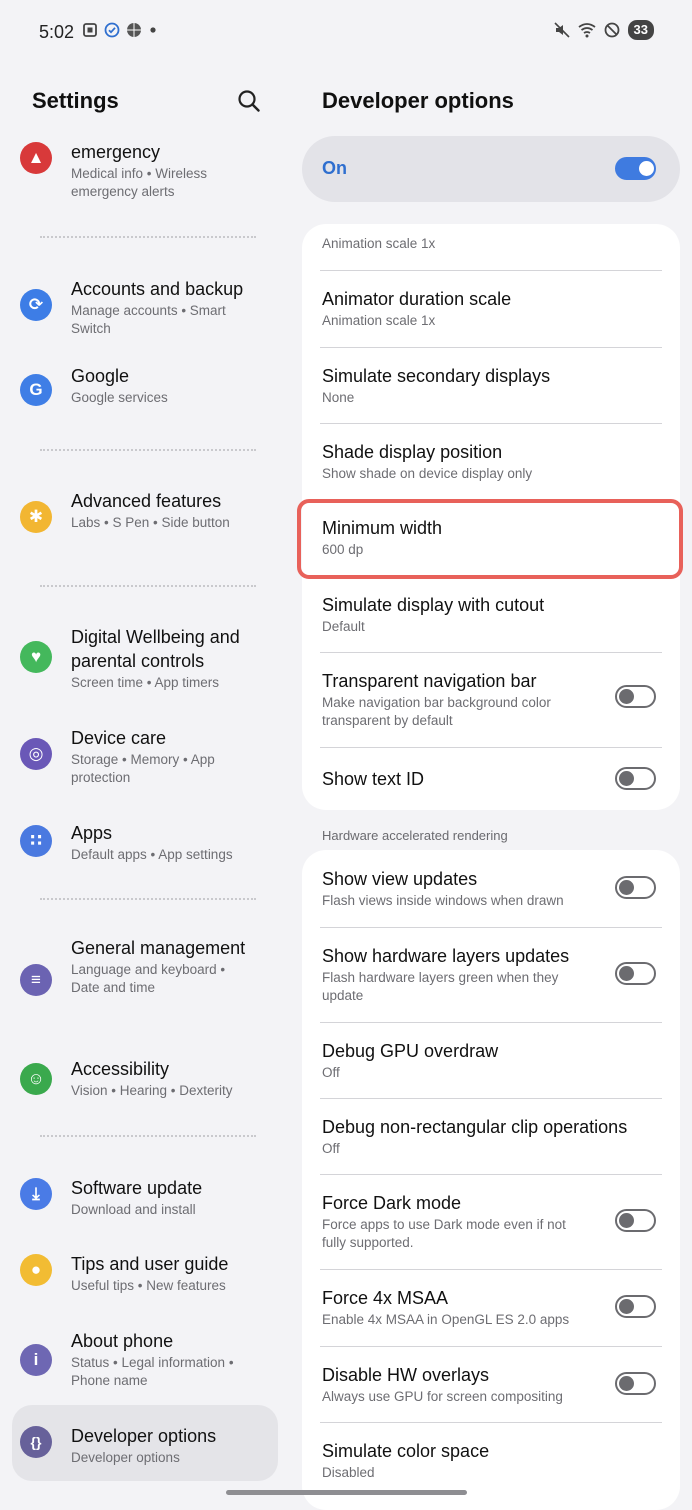 Image resolution: width=692 pixels, height=1510 pixels. Describe the element at coordinates (92, 833) in the screenshot. I see `sidebar-item-title: Apps` at that location.